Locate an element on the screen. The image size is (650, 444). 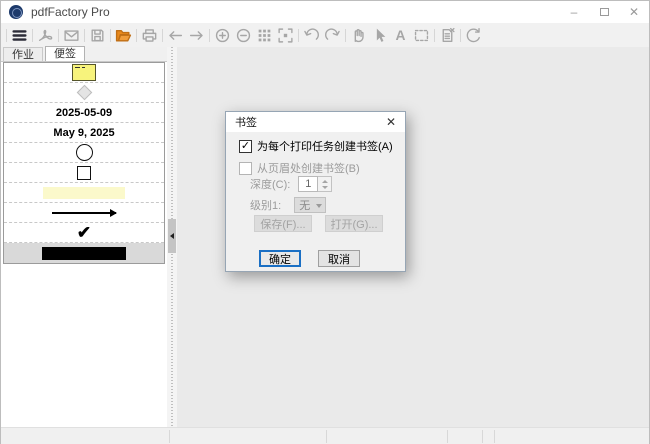
cancel-button: 取消 is located at coordinates (339, 258).